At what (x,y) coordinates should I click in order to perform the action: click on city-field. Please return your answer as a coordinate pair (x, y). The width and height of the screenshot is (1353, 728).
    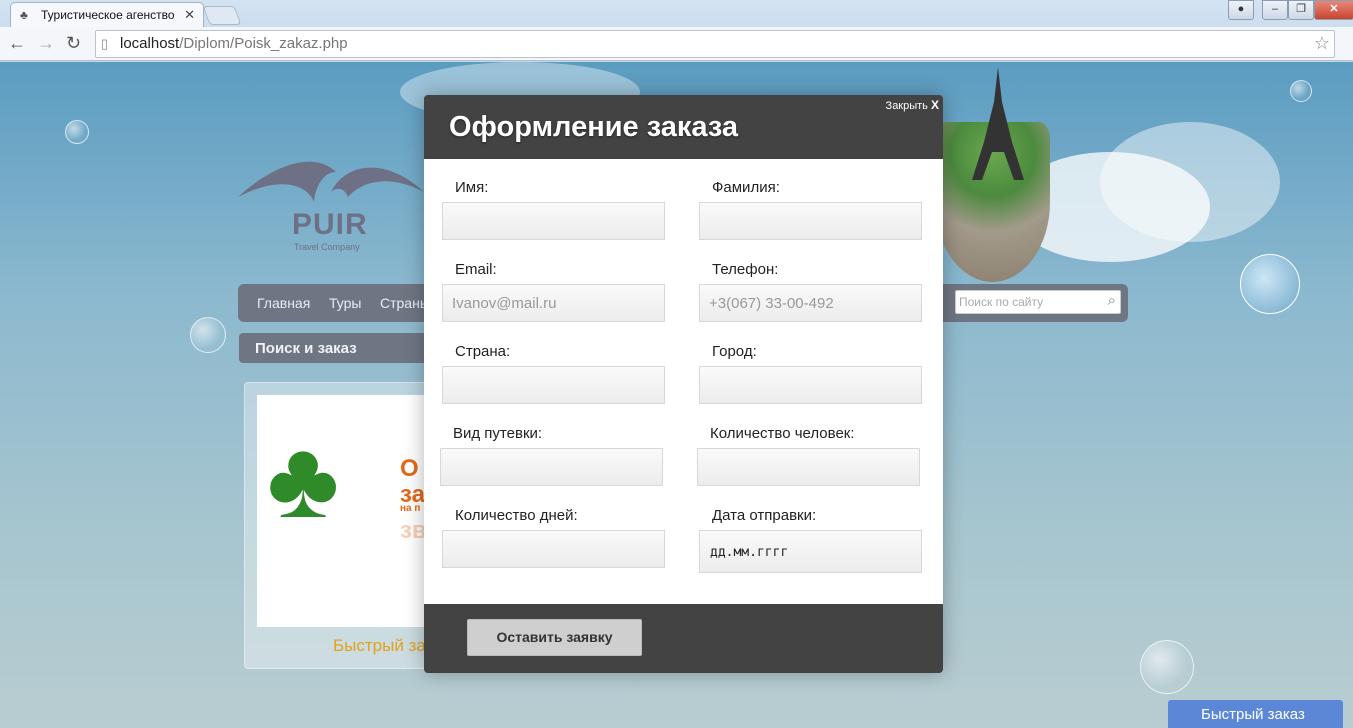
    Looking at the image, I should click on (810, 385).